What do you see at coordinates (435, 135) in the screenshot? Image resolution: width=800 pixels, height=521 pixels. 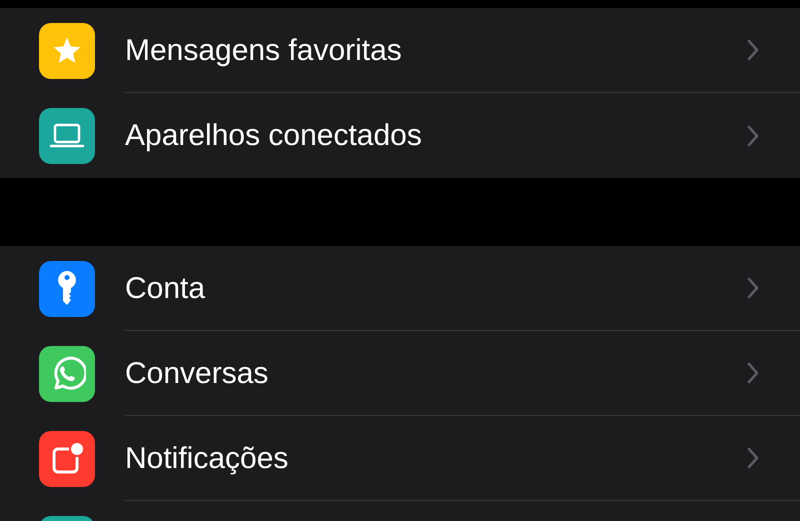 I see `menu-item-label: Aparelhos conectados` at bounding box center [435, 135].